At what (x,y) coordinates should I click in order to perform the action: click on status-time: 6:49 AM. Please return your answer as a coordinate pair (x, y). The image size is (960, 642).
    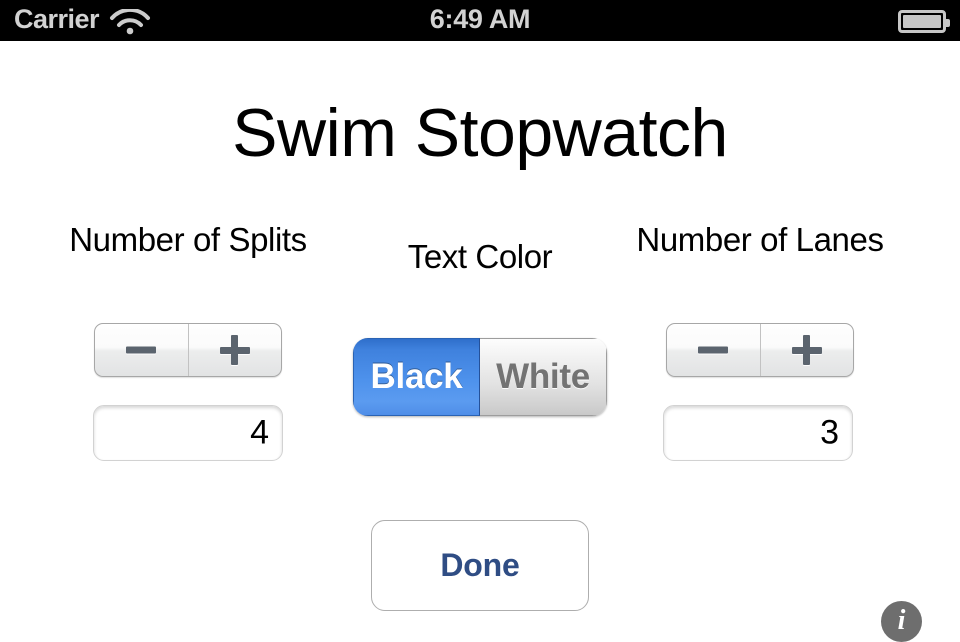
    Looking at the image, I should click on (480, 19).